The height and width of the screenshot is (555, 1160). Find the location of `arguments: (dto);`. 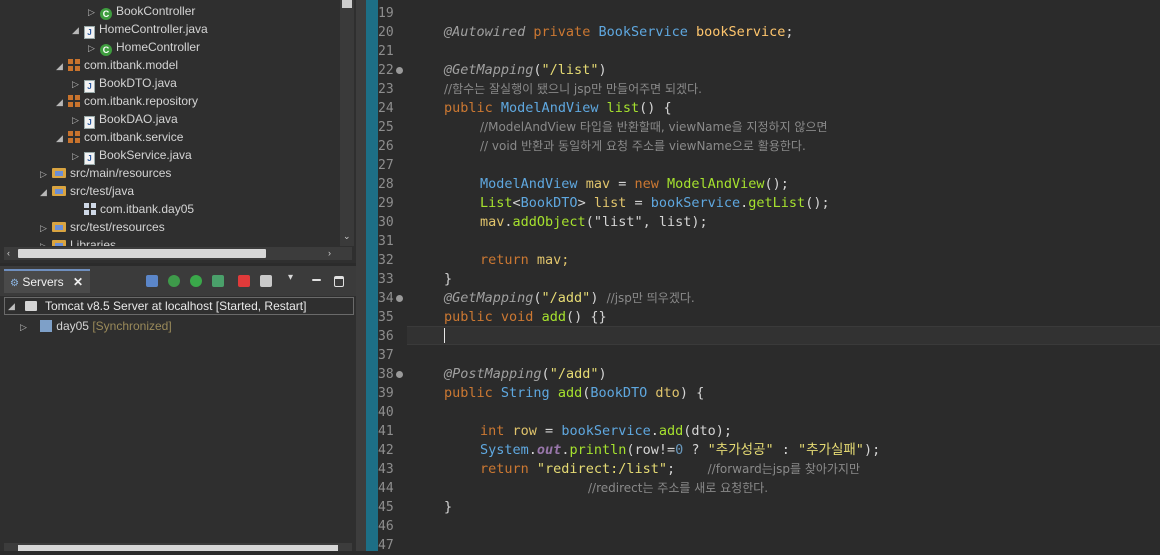

arguments: (dto); is located at coordinates (708, 431).